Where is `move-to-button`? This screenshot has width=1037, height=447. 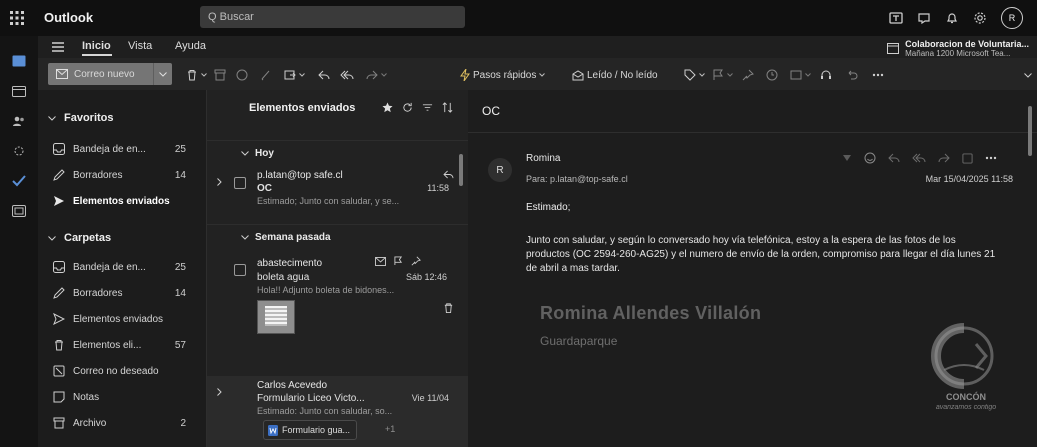
move-to-button is located at coordinates (294, 75).